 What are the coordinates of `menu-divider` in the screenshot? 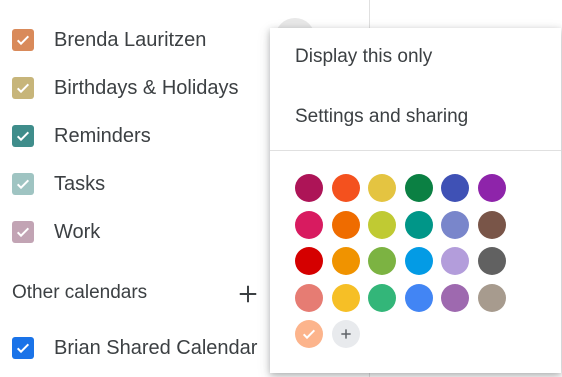 It's located at (415, 150).